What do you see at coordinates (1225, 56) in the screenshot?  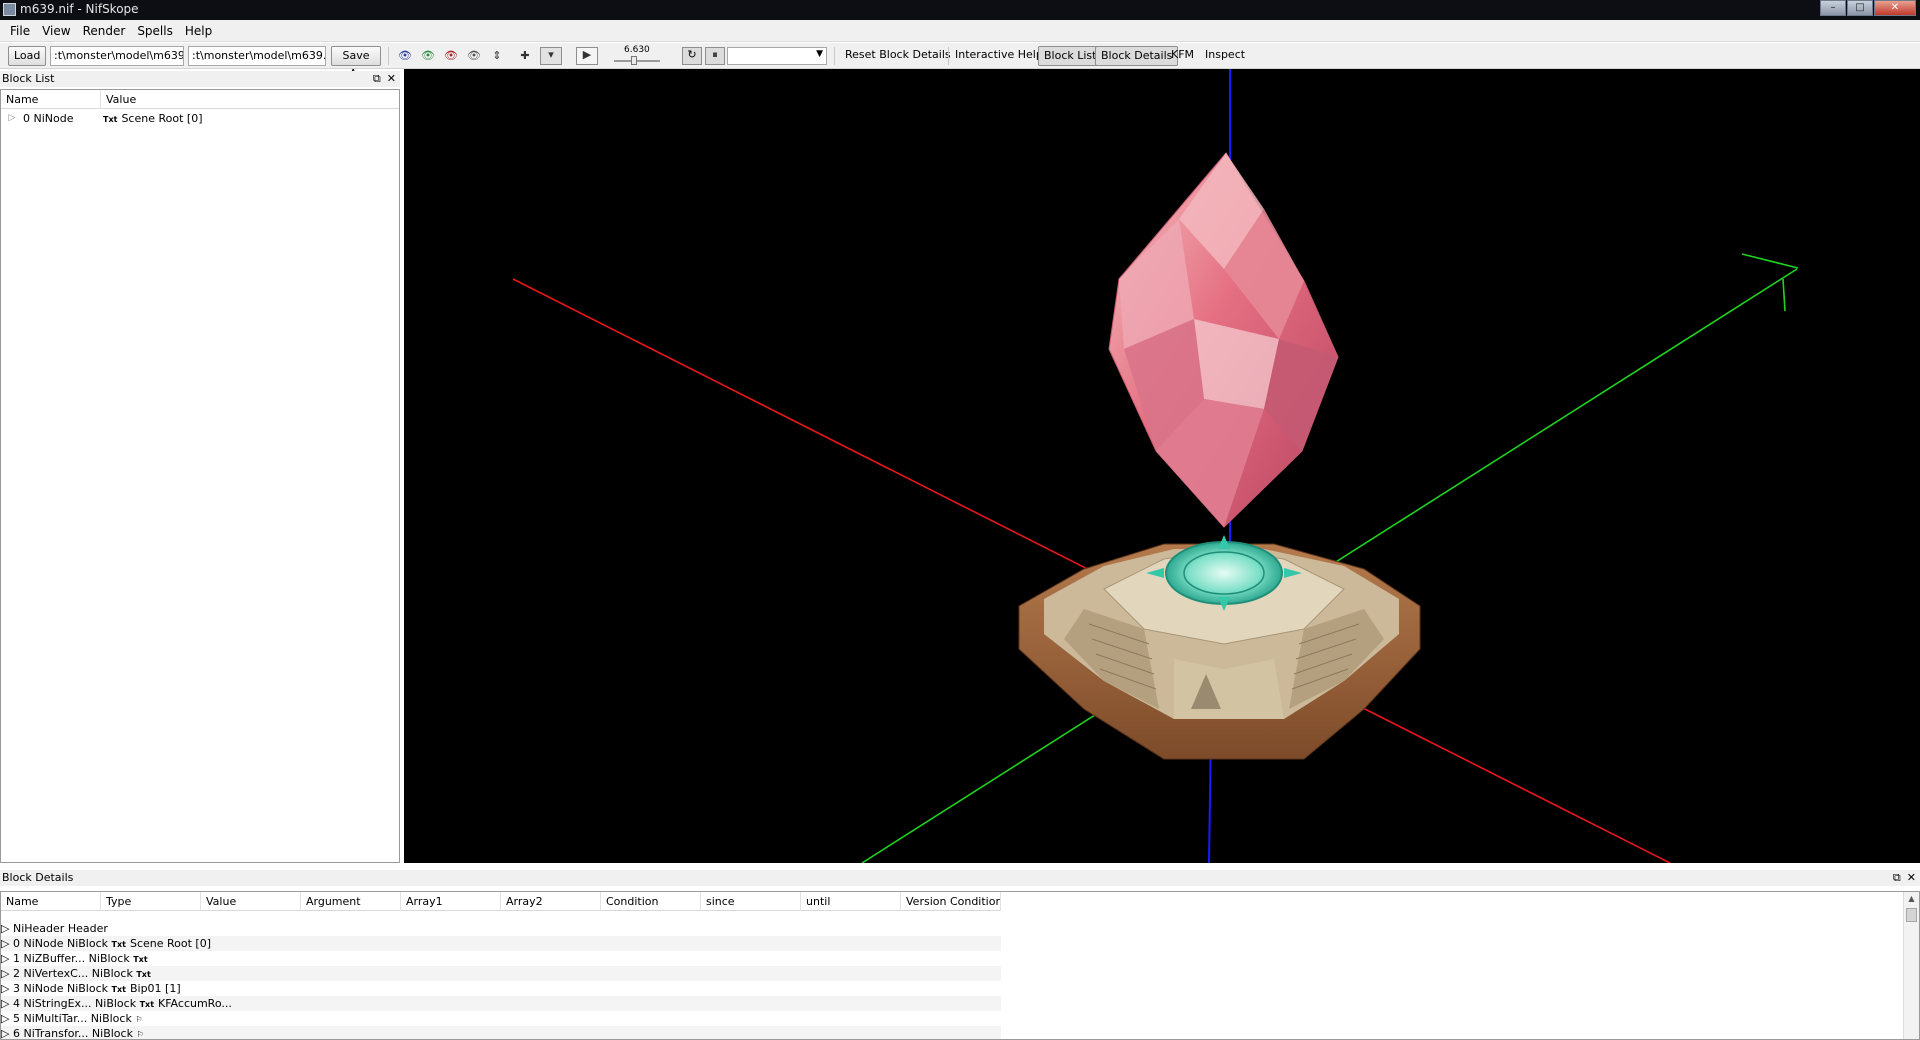 I see `inspect-toggle: Inspect` at bounding box center [1225, 56].